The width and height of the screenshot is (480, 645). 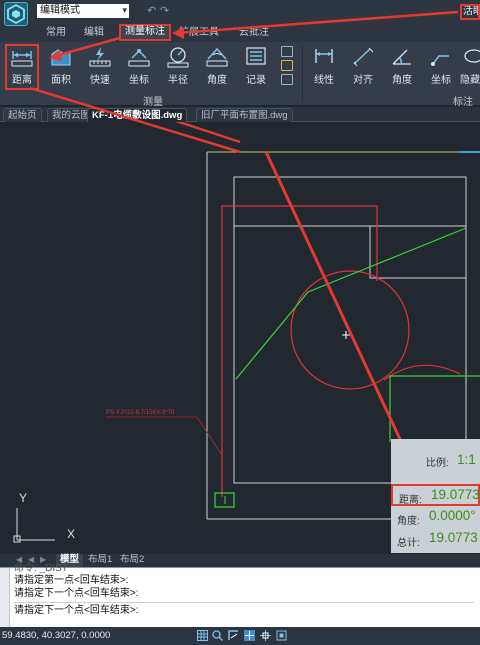 I want to click on coordinate-icon, so click(x=139, y=58).